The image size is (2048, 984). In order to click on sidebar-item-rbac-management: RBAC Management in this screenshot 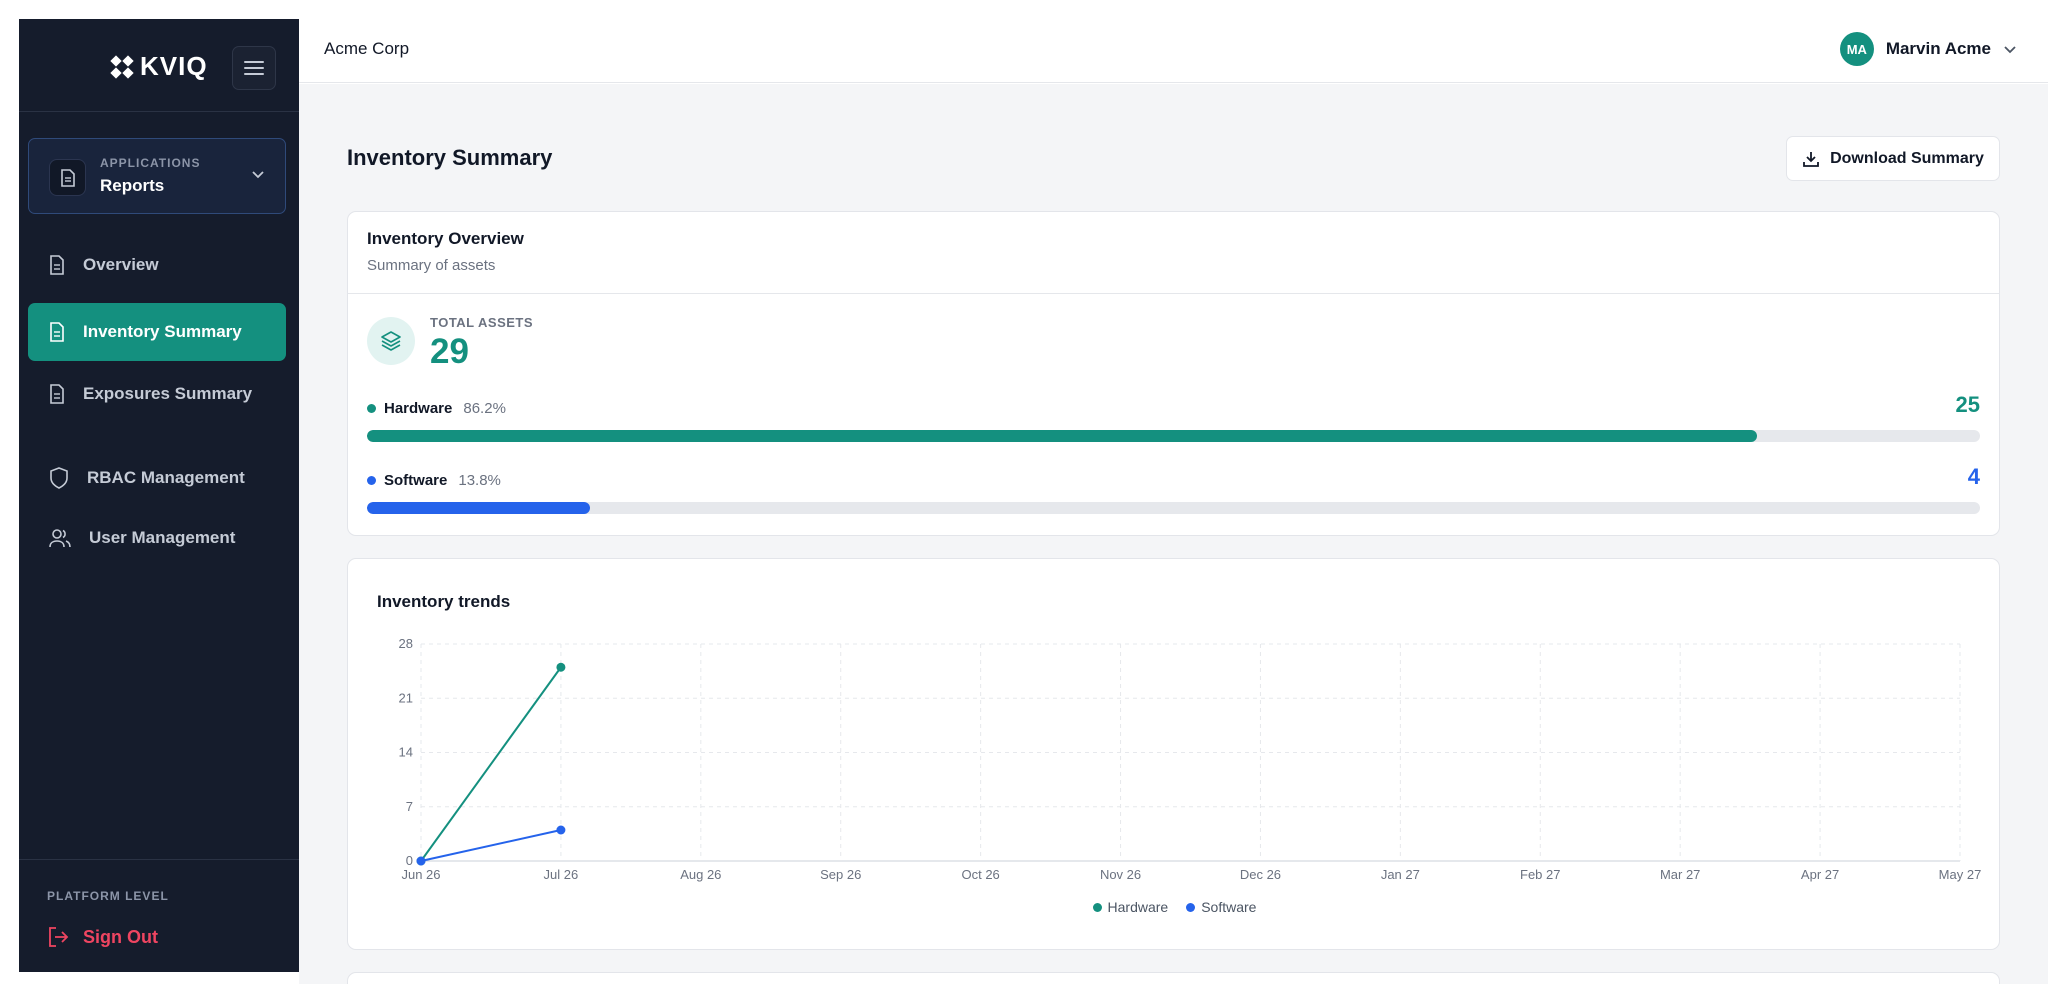, I will do `click(157, 478)`.